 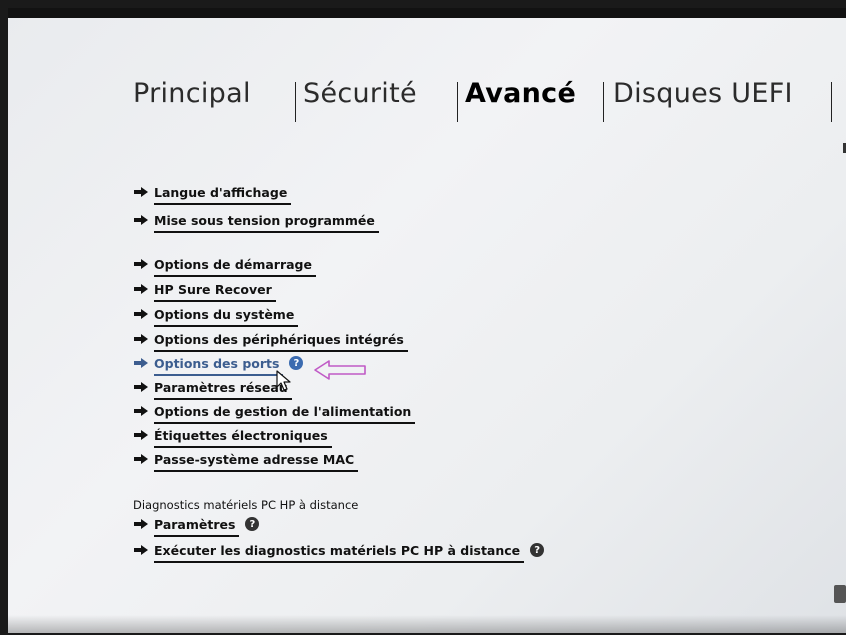 What do you see at coordinates (215, 291) in the screenshot?
I see `menu-item-label: HP Sure Recover` at bounding box center [215, 291].